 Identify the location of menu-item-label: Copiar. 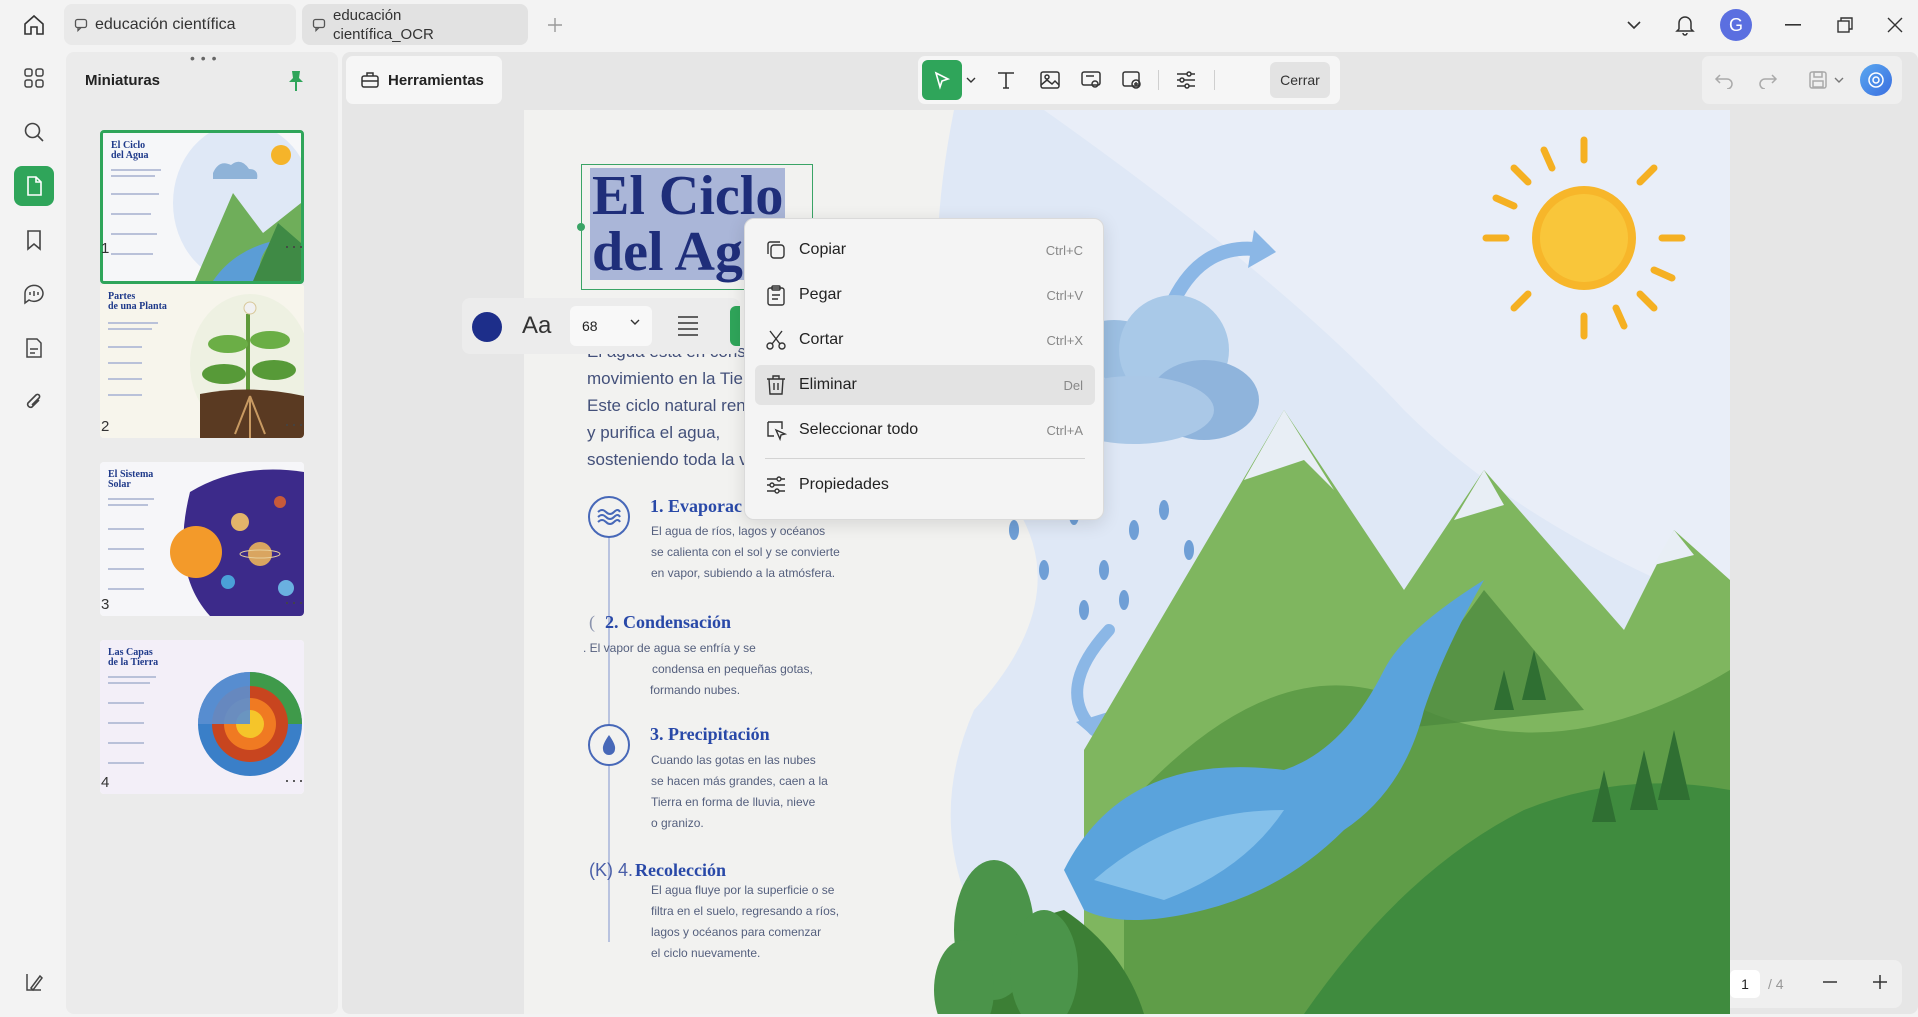
(823, 249).